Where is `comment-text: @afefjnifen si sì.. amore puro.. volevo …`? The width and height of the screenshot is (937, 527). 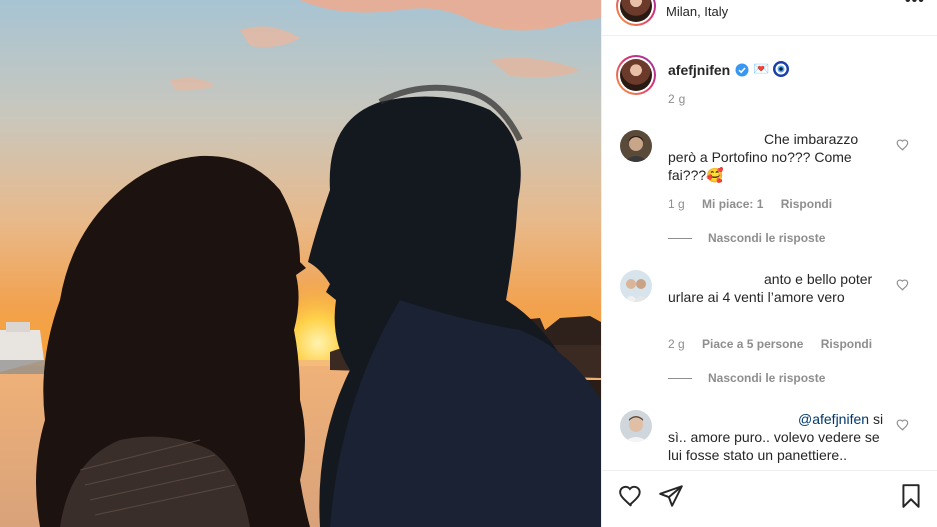 comment-text: @afefjnifen si sì.. amore puro.. volevo … is located at coordinates (778, 437).